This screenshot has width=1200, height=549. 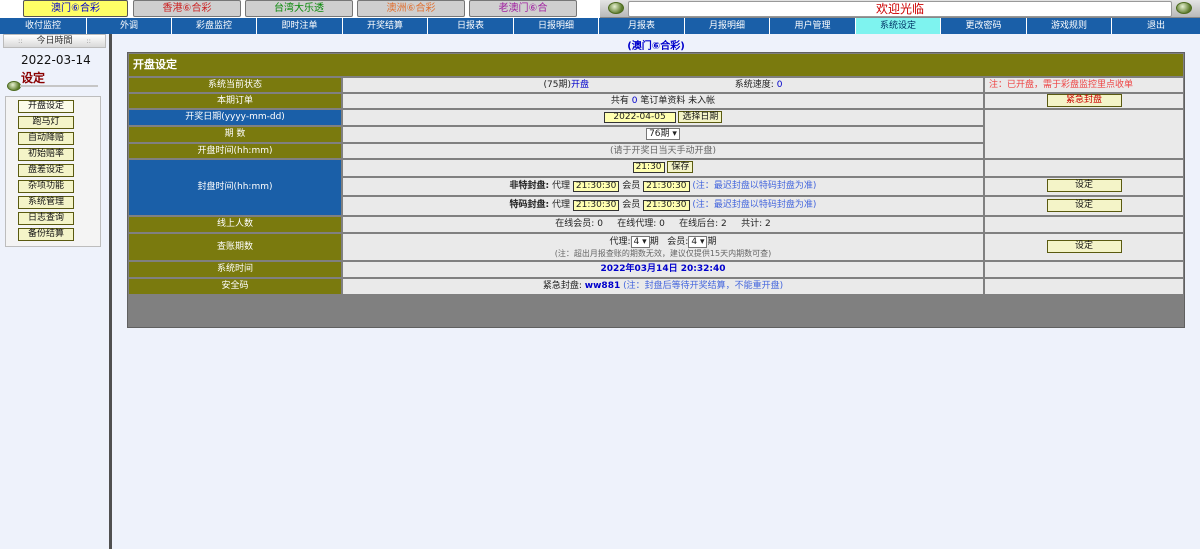 What do you see at coordinates (1069, 26) in the screenshot?
I see `nav-game-rules: 游戏规则` at bounding box center [1069, 26].